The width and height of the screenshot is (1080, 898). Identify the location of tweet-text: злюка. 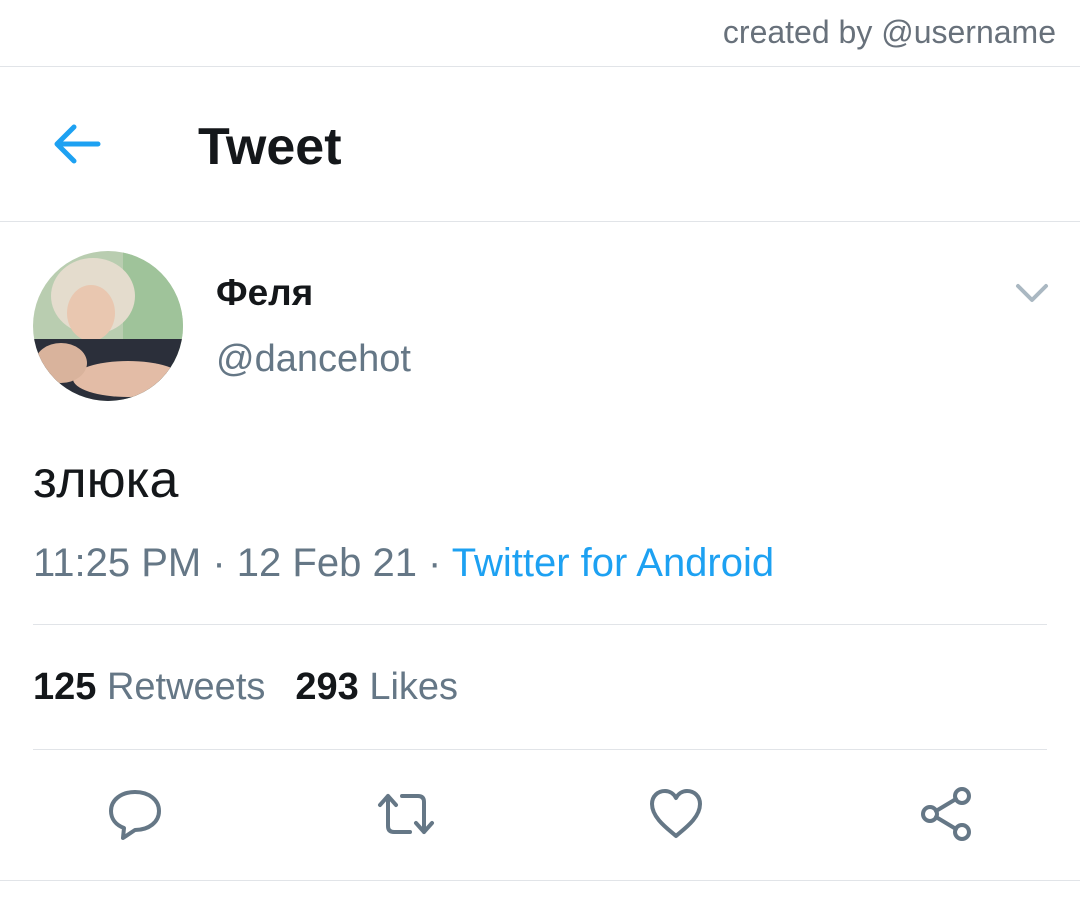
(106, 480).